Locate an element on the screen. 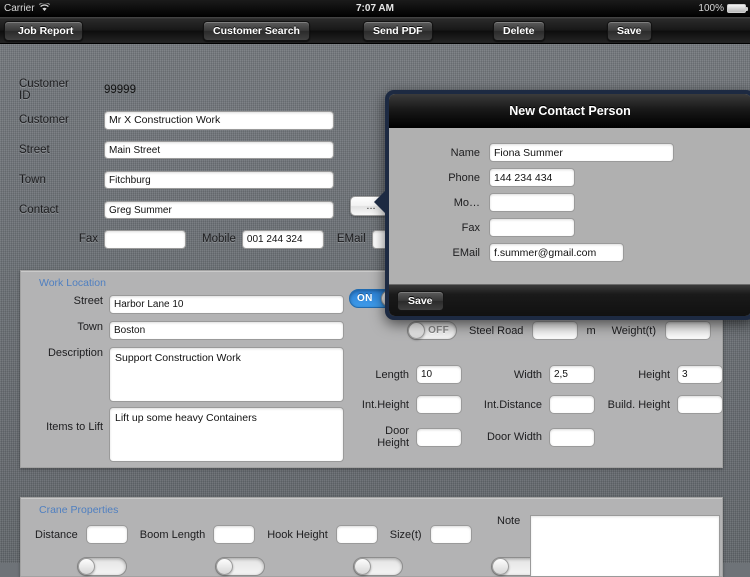  customer-town-label: Town is located at coordinates (32, 180).